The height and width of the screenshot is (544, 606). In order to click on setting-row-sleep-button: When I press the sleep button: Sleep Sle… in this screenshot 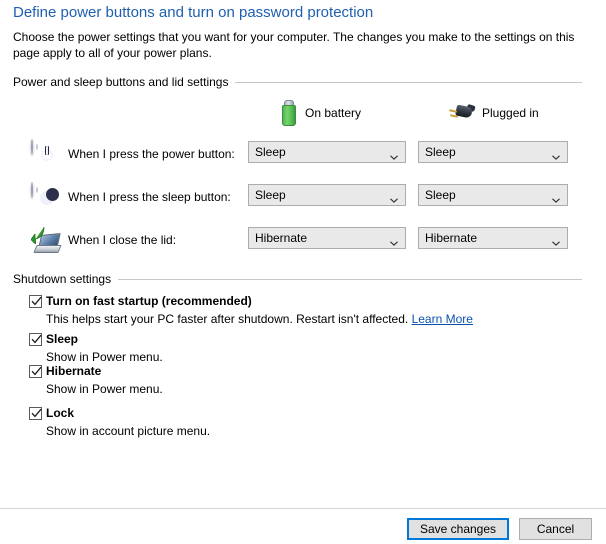, I will do `click(303, 199)`.